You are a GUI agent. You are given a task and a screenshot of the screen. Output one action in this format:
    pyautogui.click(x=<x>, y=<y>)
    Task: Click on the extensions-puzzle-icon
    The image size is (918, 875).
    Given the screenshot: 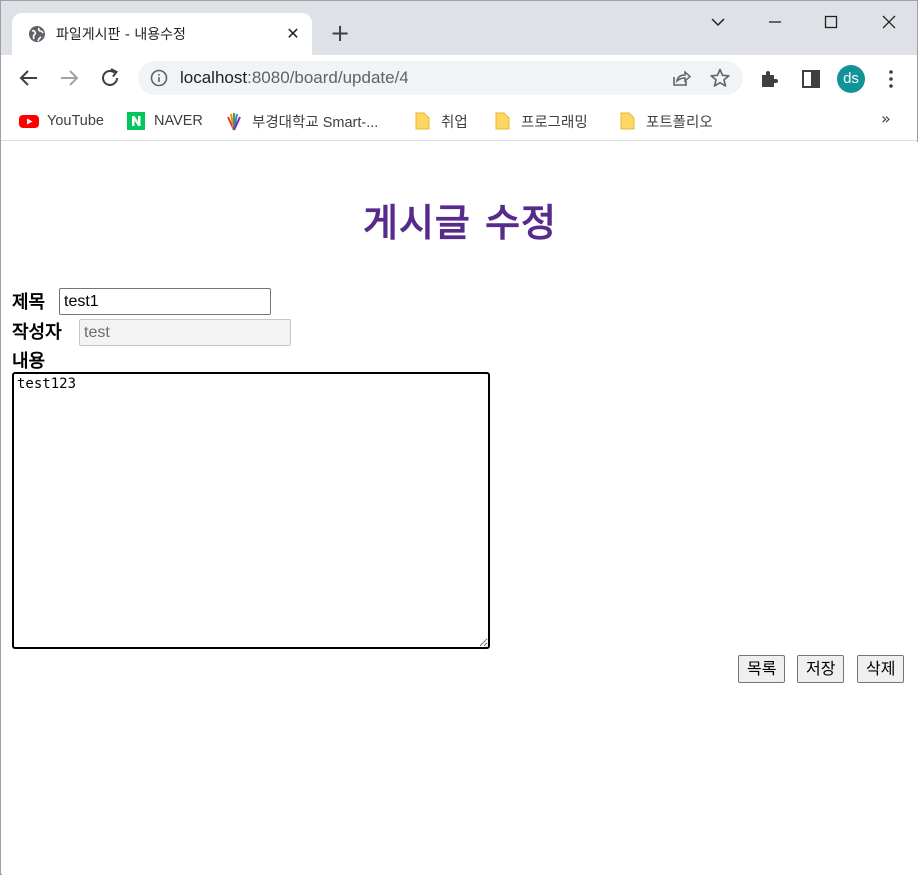 What is the action you would take?
    pyautogui.click(x=770, y=79)
    